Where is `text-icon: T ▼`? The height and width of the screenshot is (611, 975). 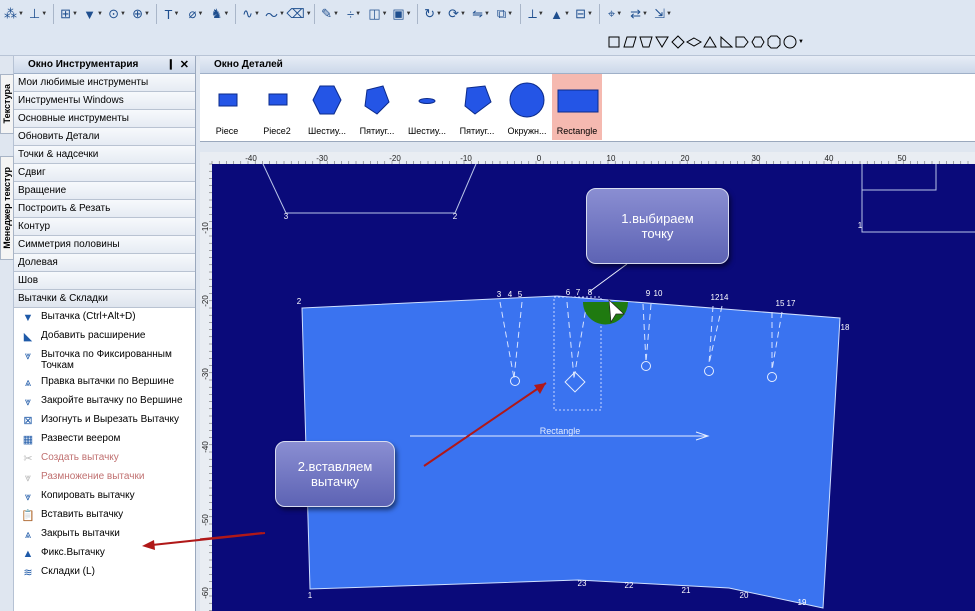
text-icon: T ▼ is located at coordinates (172, 14).